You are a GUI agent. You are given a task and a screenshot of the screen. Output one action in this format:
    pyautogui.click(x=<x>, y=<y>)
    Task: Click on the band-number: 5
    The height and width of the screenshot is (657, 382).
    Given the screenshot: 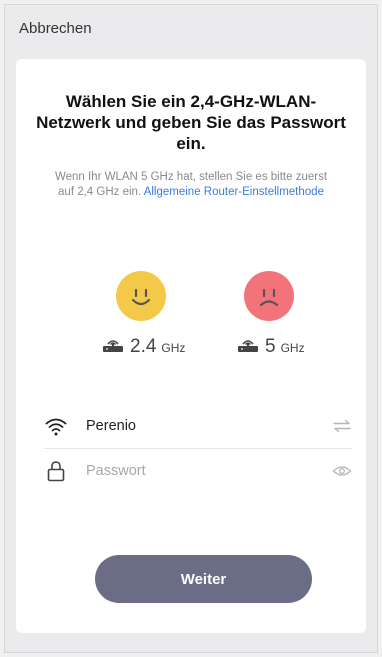 What is the action you would take?
    pyautogui.click(x=270, y=346)
    